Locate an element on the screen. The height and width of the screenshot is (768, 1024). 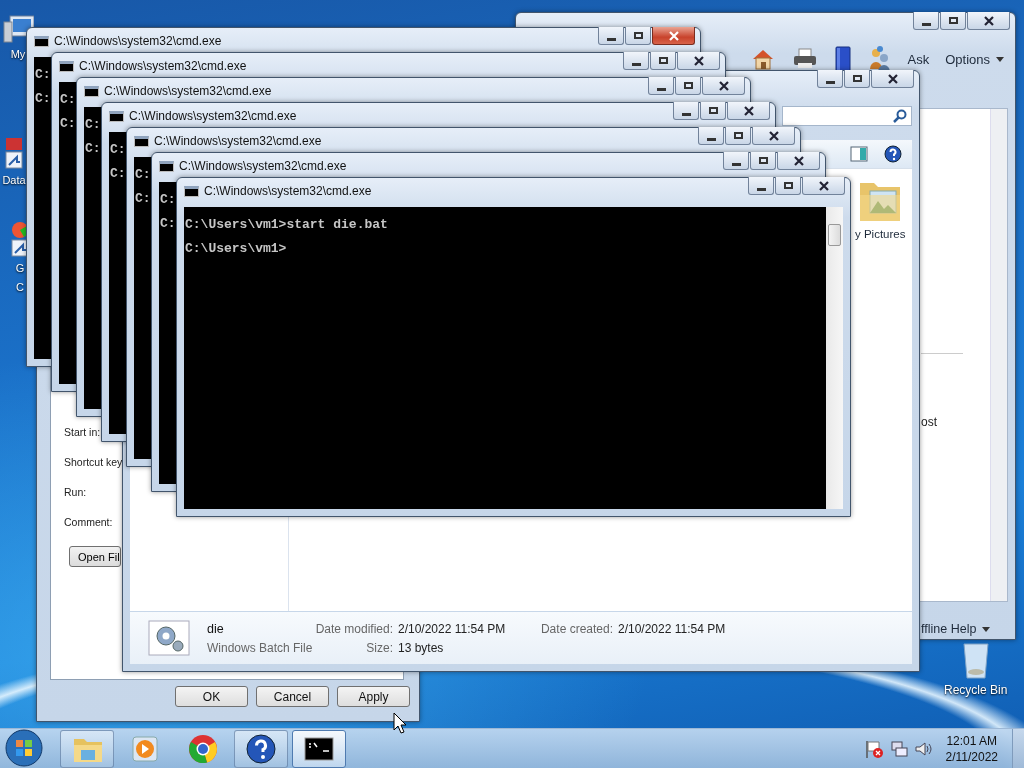
search-field is located at coordinates (847, 116).